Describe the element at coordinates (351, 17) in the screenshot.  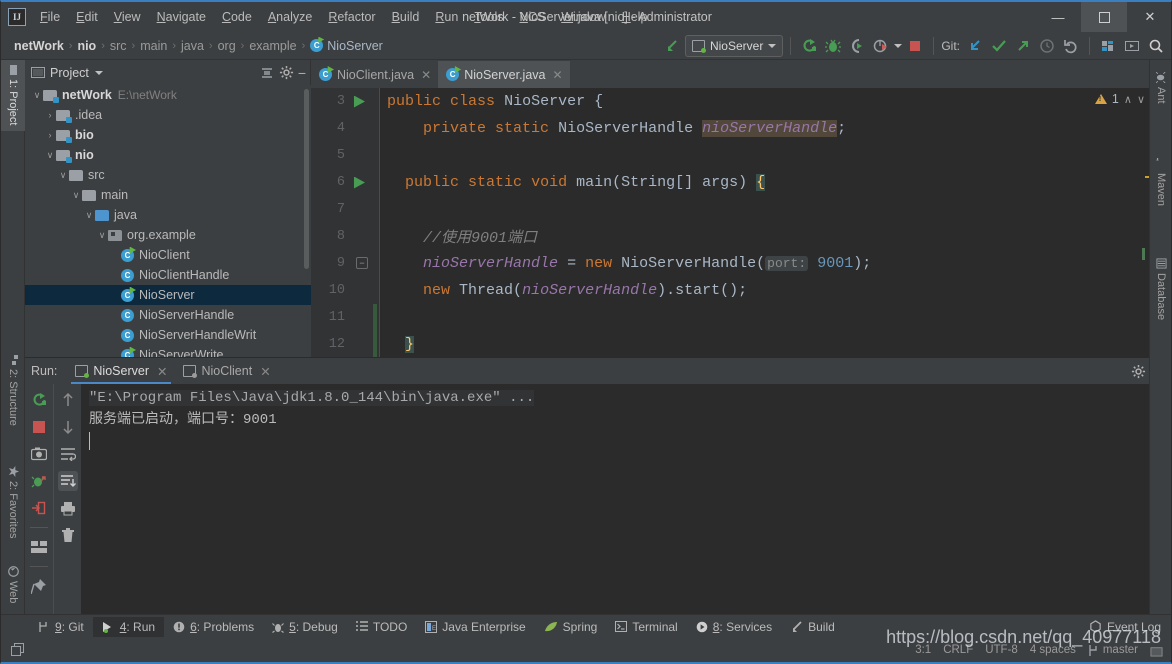
I see `menu-item-refactor: Refactor` at that location.